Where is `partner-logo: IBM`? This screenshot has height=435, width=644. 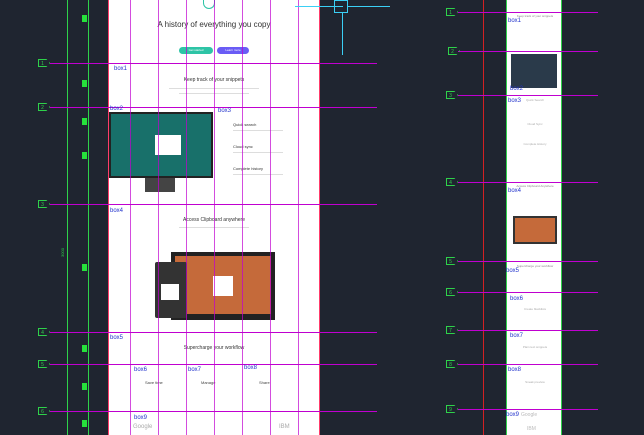 partner-logo: IBM is located at coordinates (284, 427).